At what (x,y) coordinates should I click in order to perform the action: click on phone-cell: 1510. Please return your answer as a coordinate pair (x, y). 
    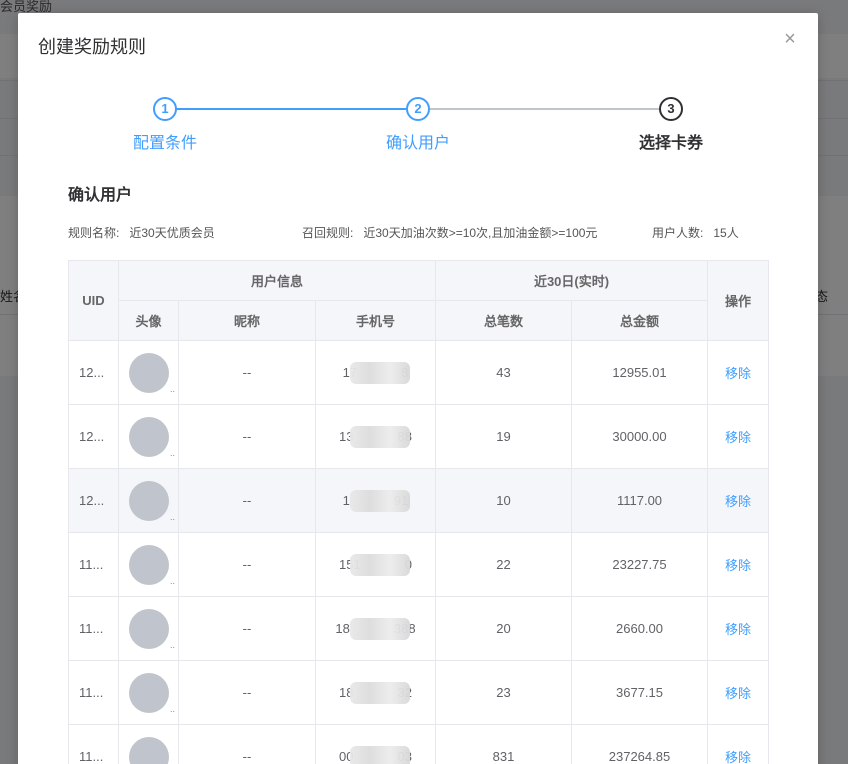
    Looking at the image, I should click on (375, 564).